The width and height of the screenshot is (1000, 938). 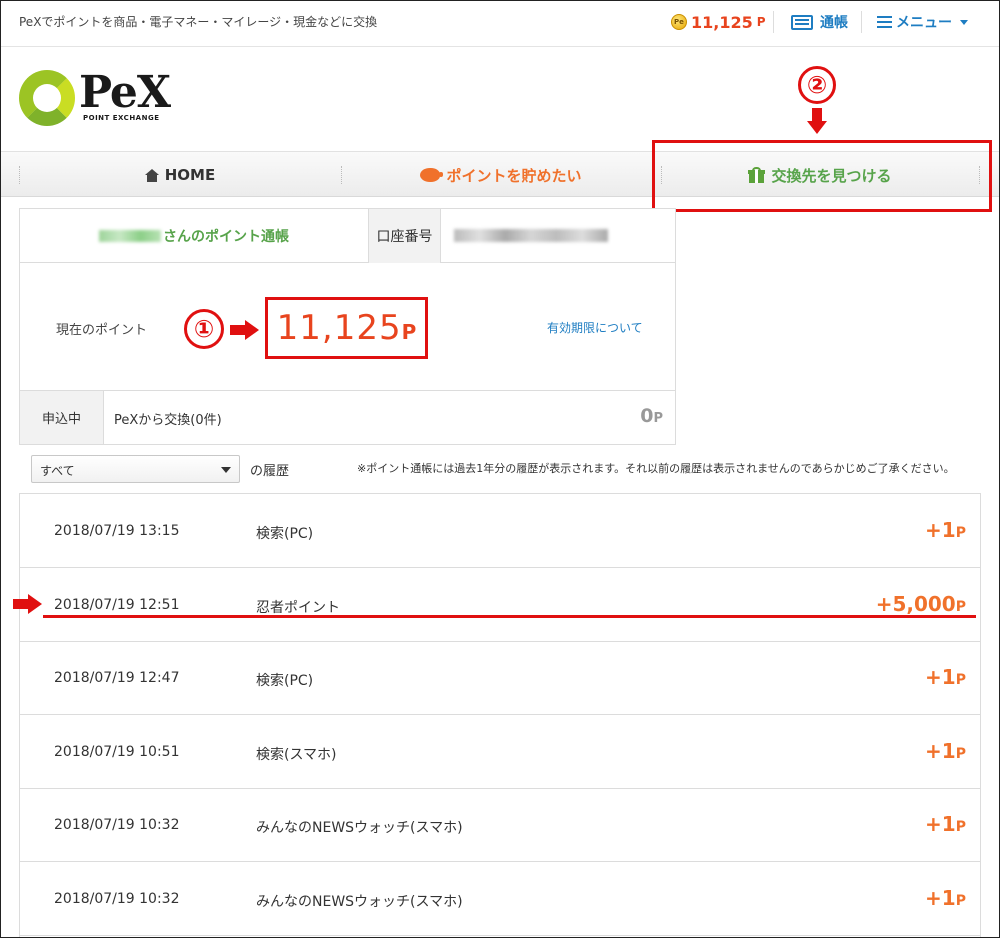 What do you see at coordinates (500, 752) in the screenshot?
I see `table-row: 2018/07/19 10:51 検索(スマホ) +1P` at bounding box center [500, 752].